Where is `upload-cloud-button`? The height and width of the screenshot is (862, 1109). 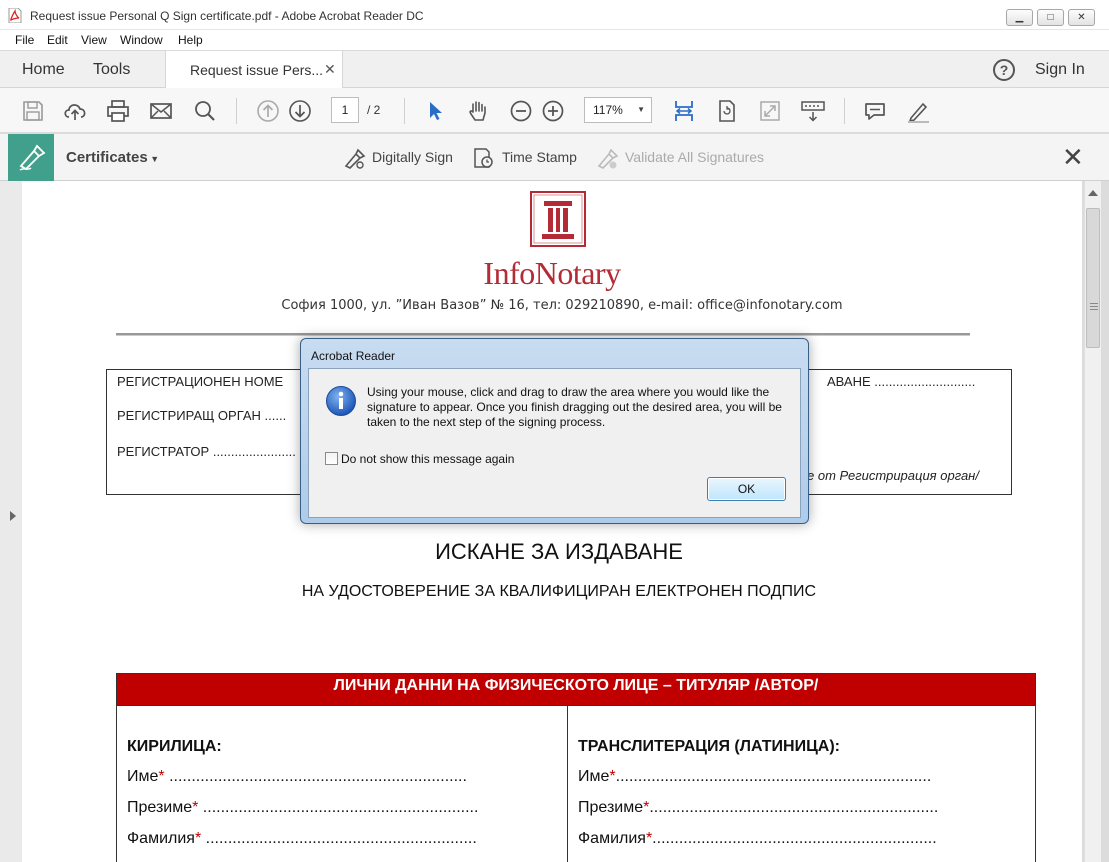
upload-cloud-button is located at coordinates (75, 111).